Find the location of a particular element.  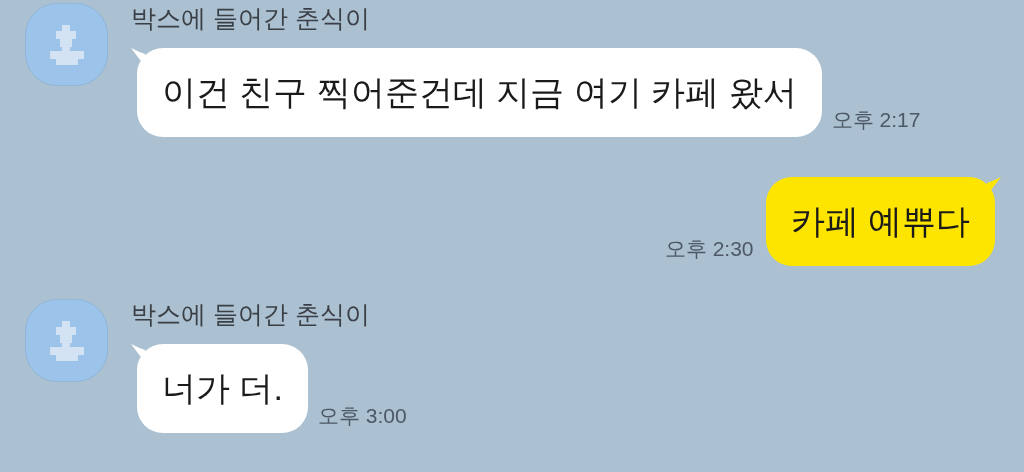

message-bubble: 카페 예쀼다 is located at coordinates (880, 221).